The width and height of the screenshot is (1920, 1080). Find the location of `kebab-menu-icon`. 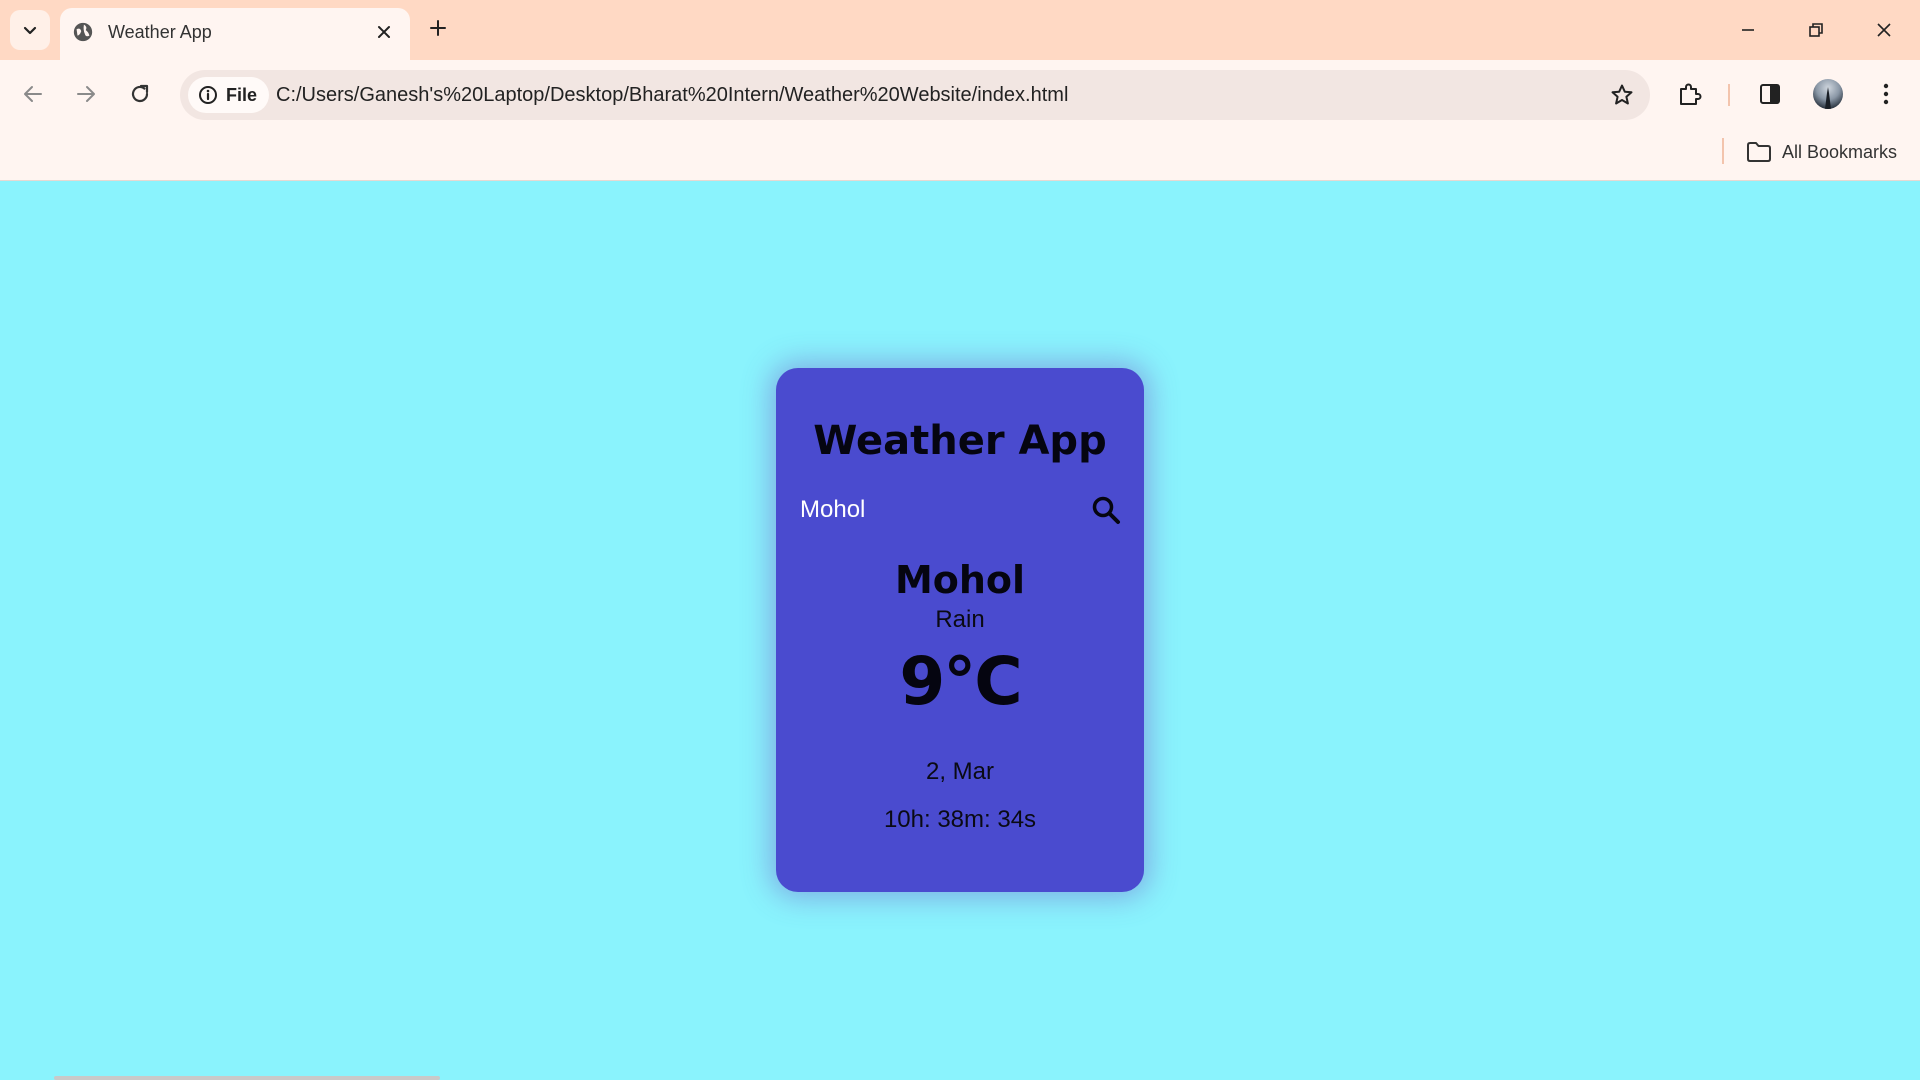

kebab-menu-icon is located at coordinates (1886, 94).